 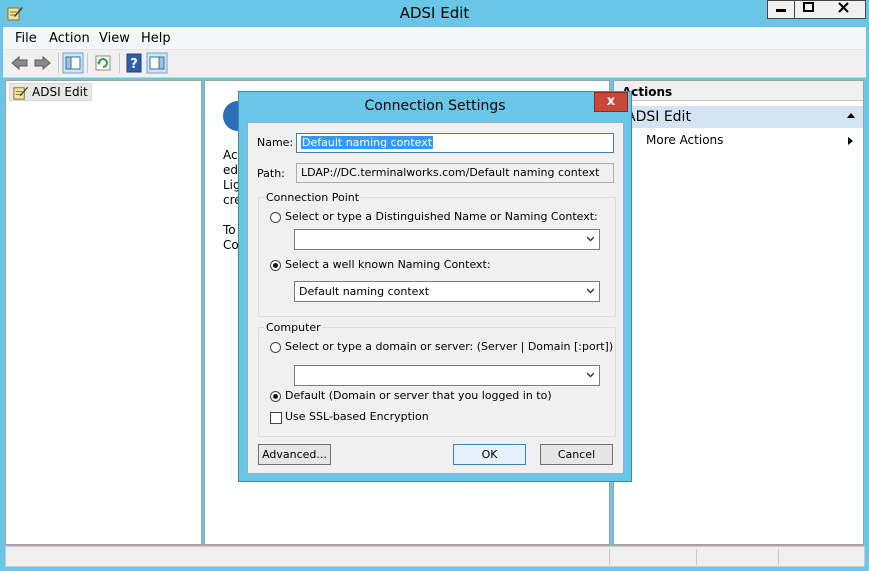 I want to click on minimize-icon, so click(x=781, y=10).